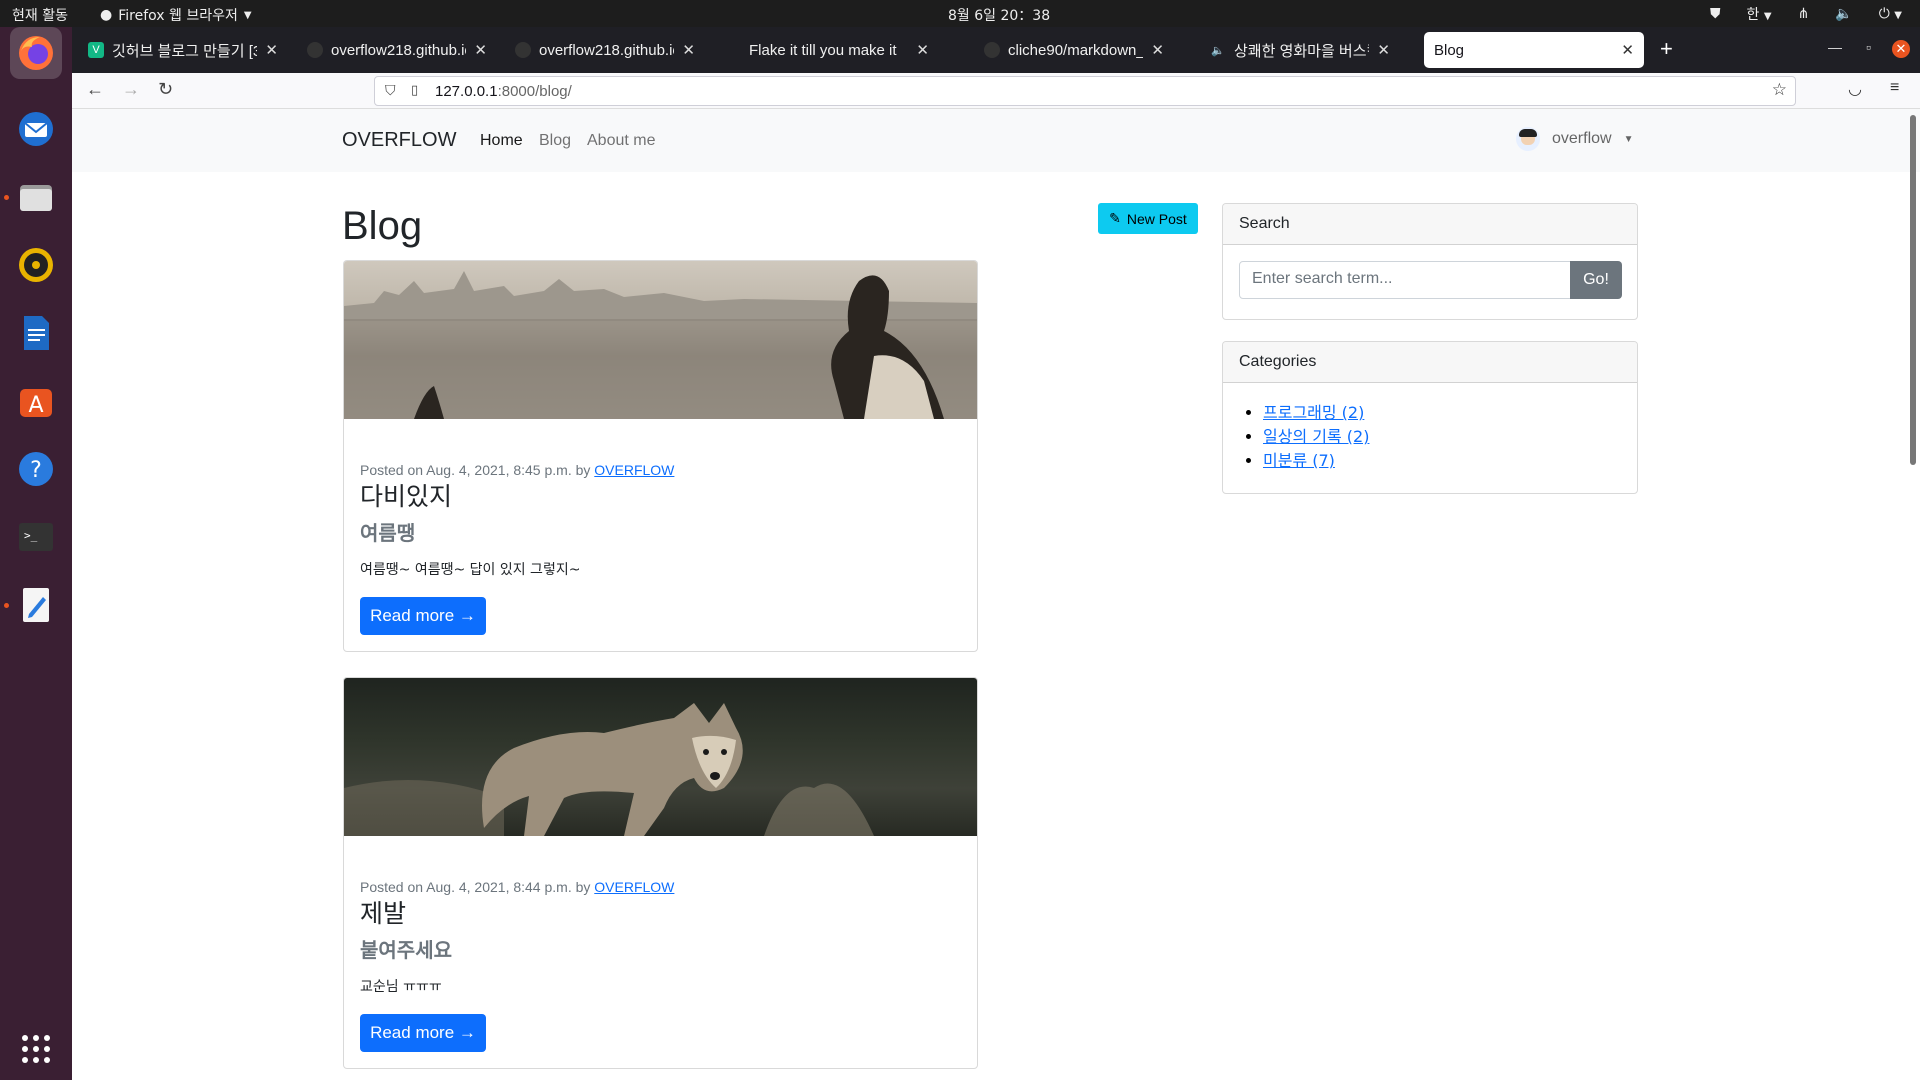 The image size is (1920, 1080). What do you see at coordinates (1316, 436) in the screenshot?
I see `category-link-daily-log: 일상의 기록 (2)` at bounding box center [1316, 436].